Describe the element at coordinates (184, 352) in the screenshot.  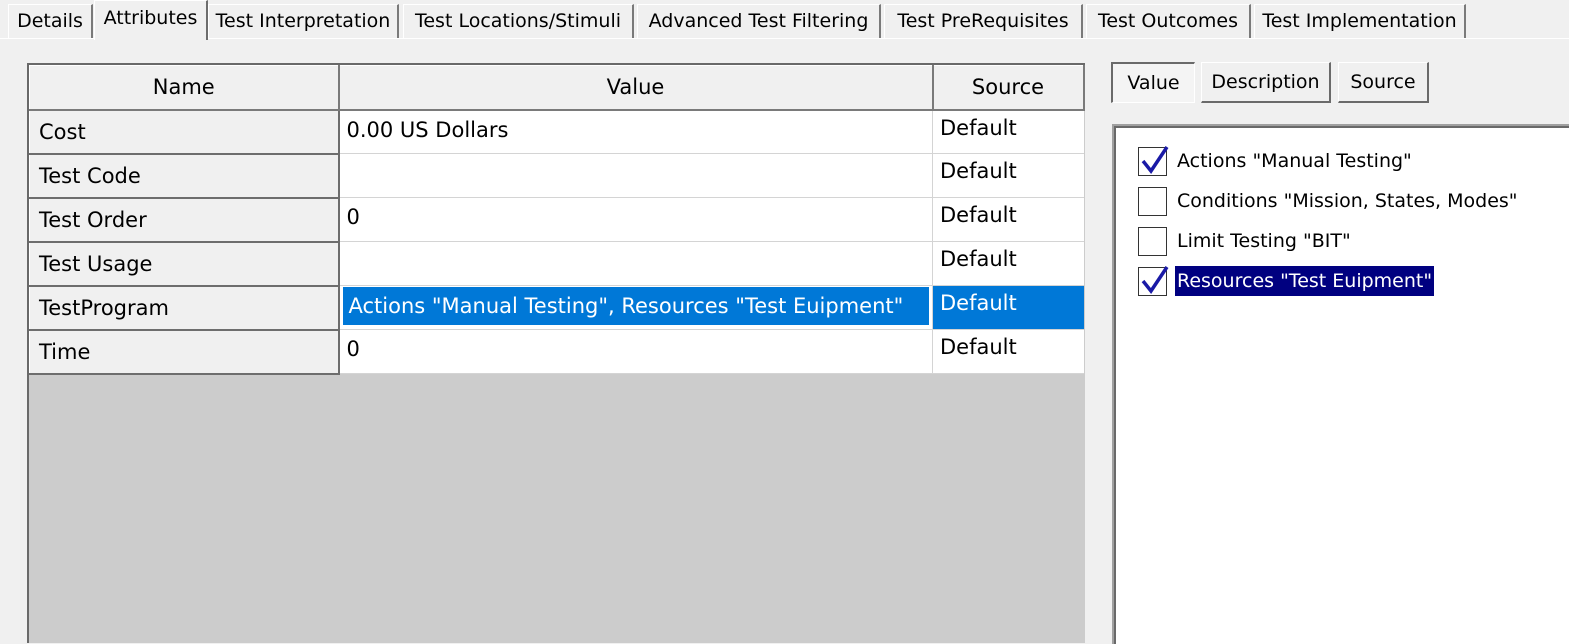
I see `row-name-cell: Time` at that location.